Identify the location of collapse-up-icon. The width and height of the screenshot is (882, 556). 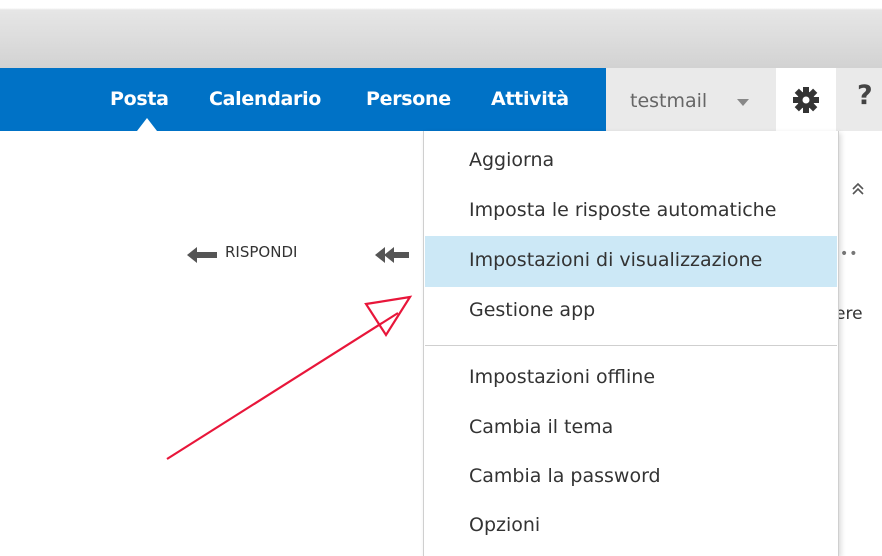
(858, 189).